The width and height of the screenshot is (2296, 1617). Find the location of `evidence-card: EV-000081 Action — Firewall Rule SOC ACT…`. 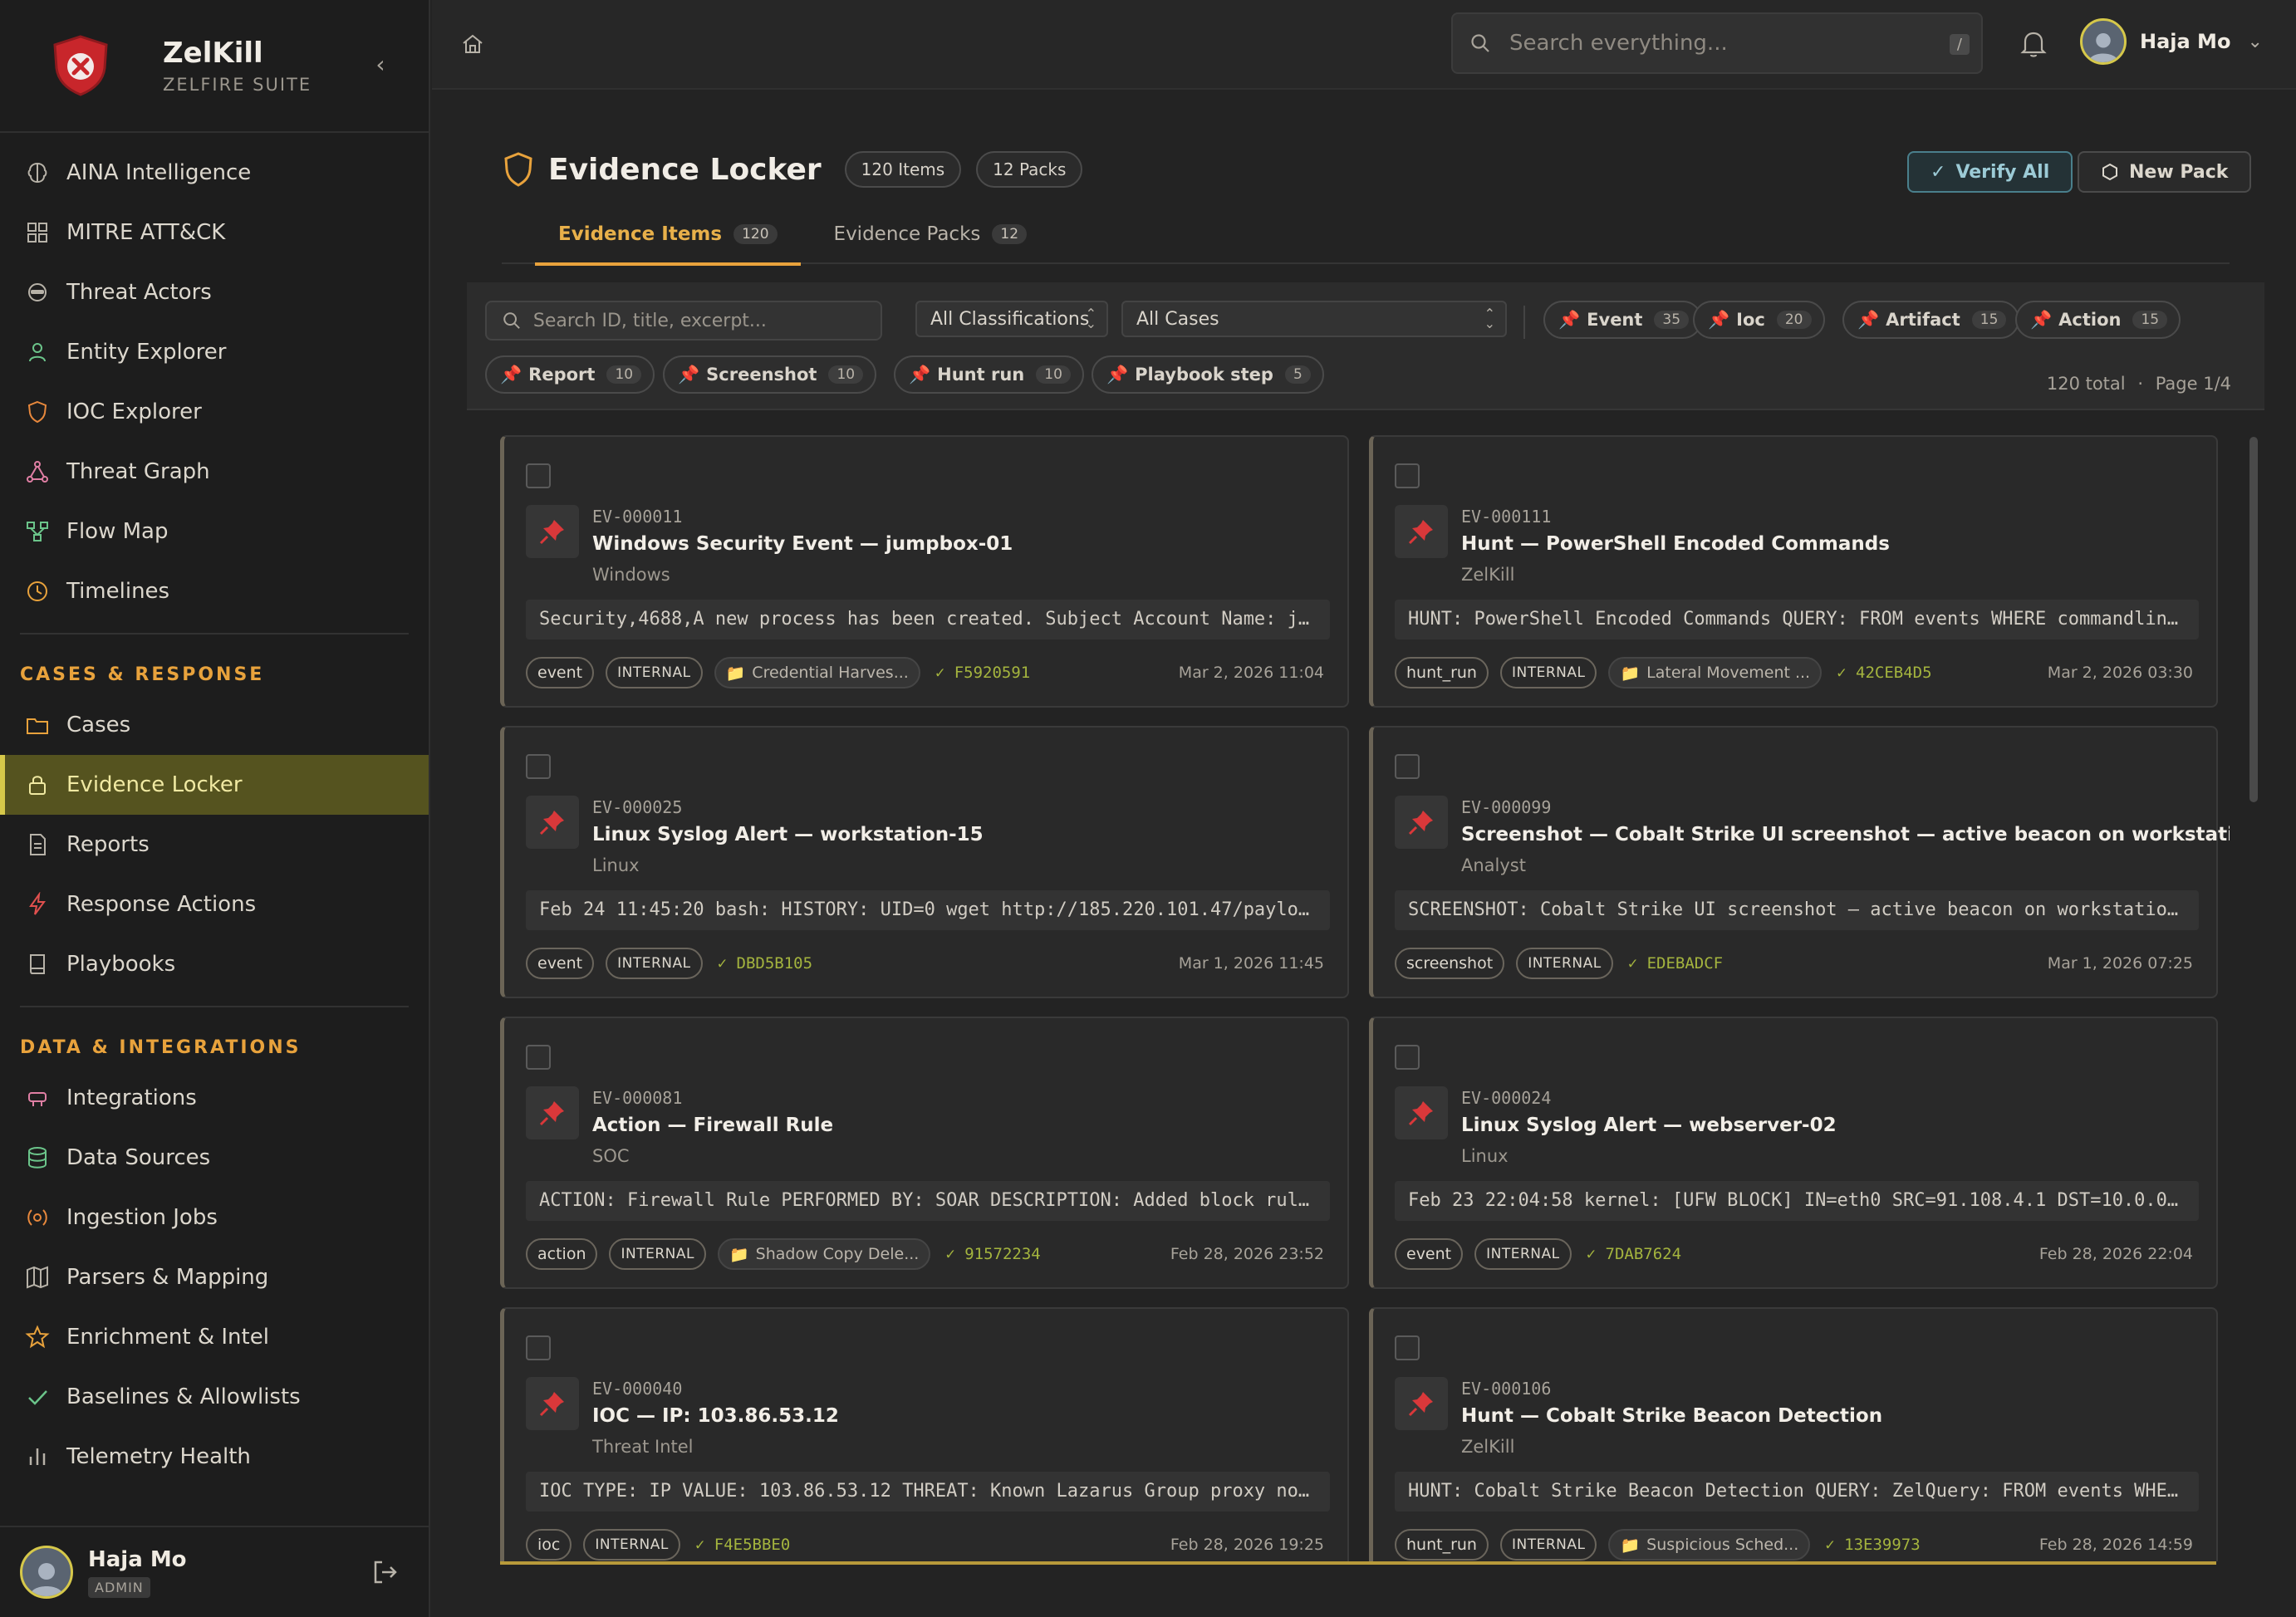

evidence-card: EV-000081 Action — Firewall Rule SOC ACT… is located at coordinates (924, 1153).